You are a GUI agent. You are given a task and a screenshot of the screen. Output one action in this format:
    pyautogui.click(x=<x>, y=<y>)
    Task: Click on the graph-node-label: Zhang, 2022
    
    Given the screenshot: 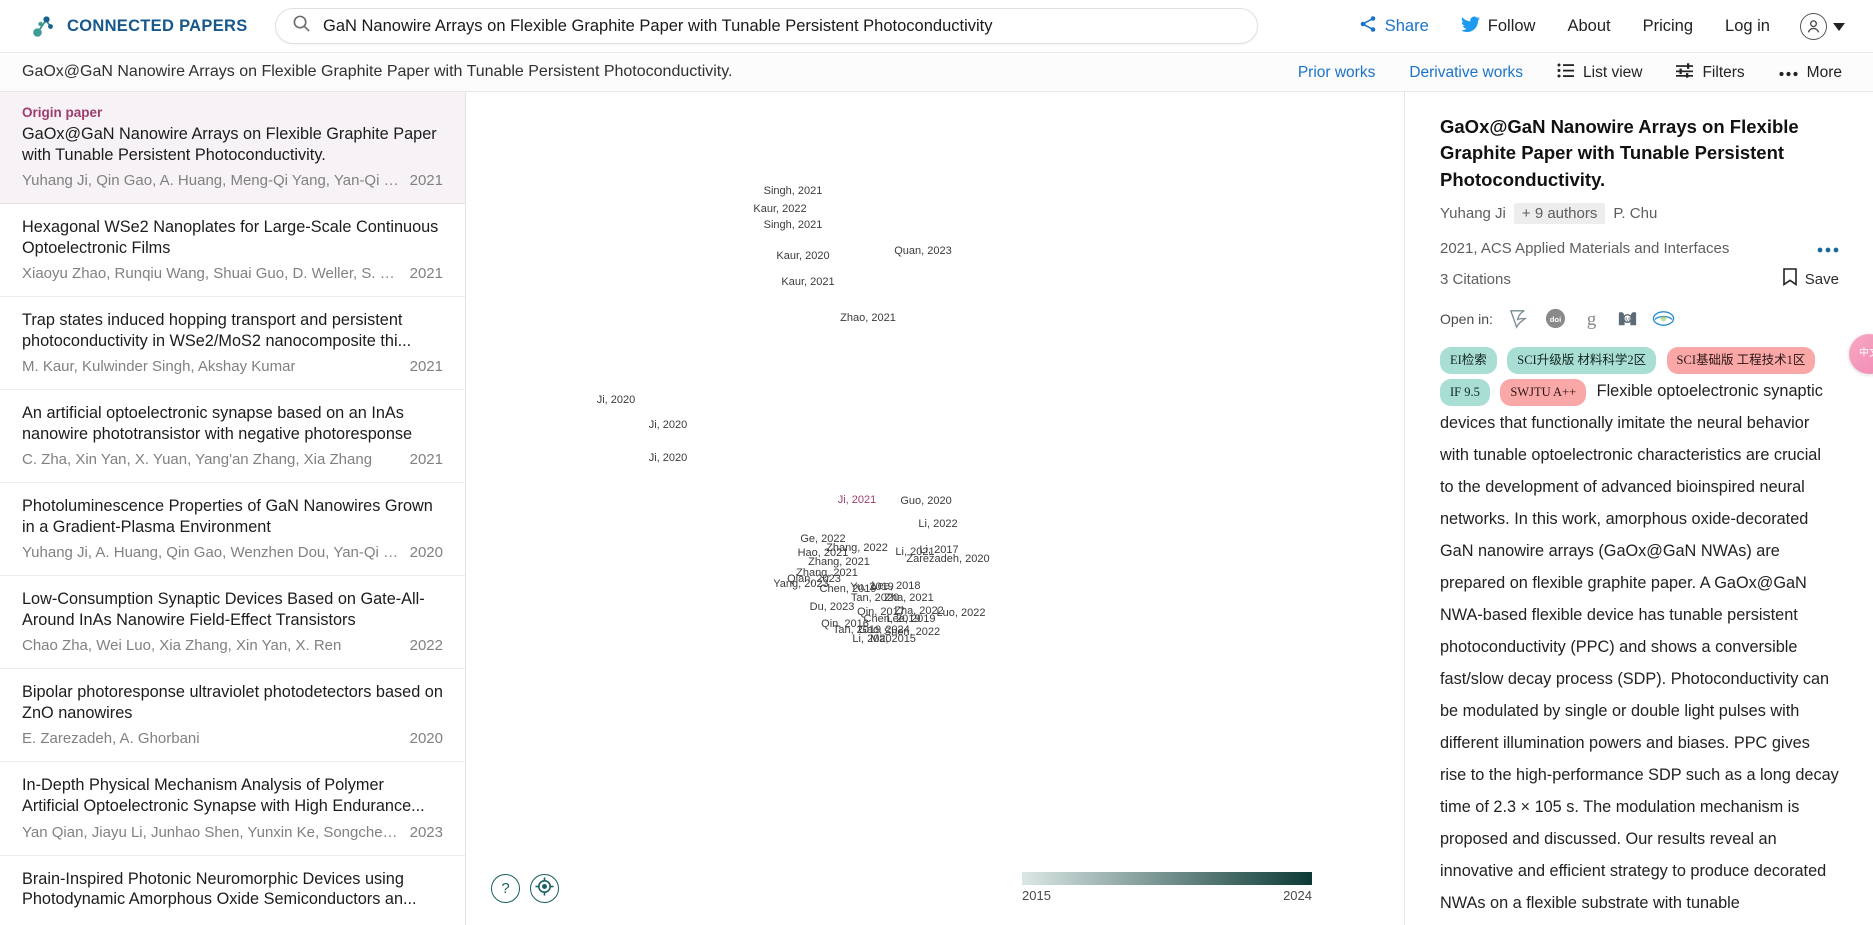 What is the action you would take?
    pyautogui.click(x=857, y=548)
    